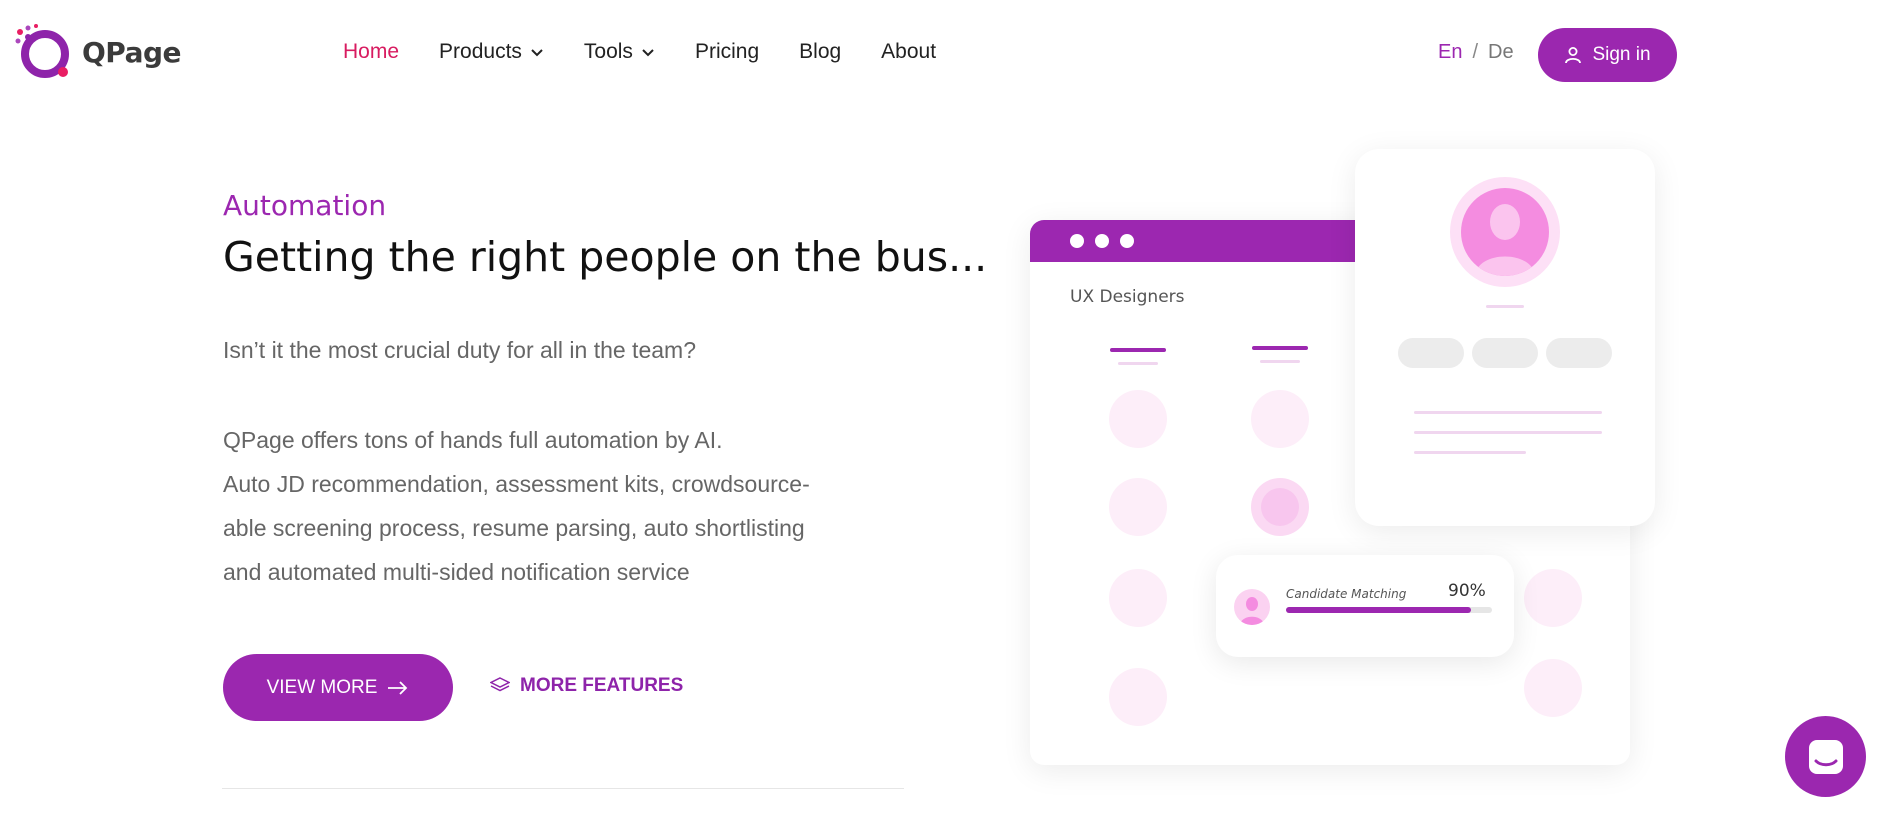 This screenshot has width=1885, height=816. Describe the element at coordinates (1127, 297) in the screenshot. I see `board-title: UX Designers` at that location.